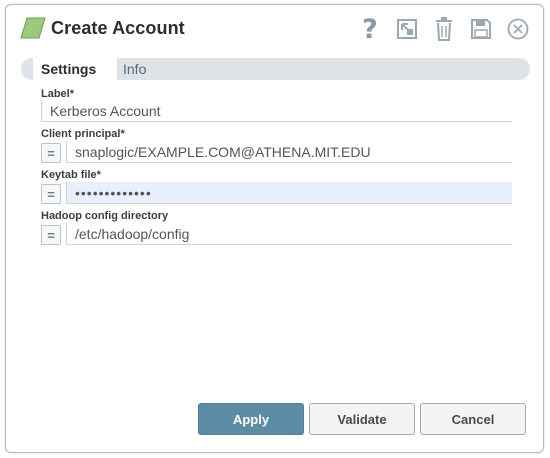 This screenshot has height=458, width=550. I want to click on close-icon, so click(518, 29).